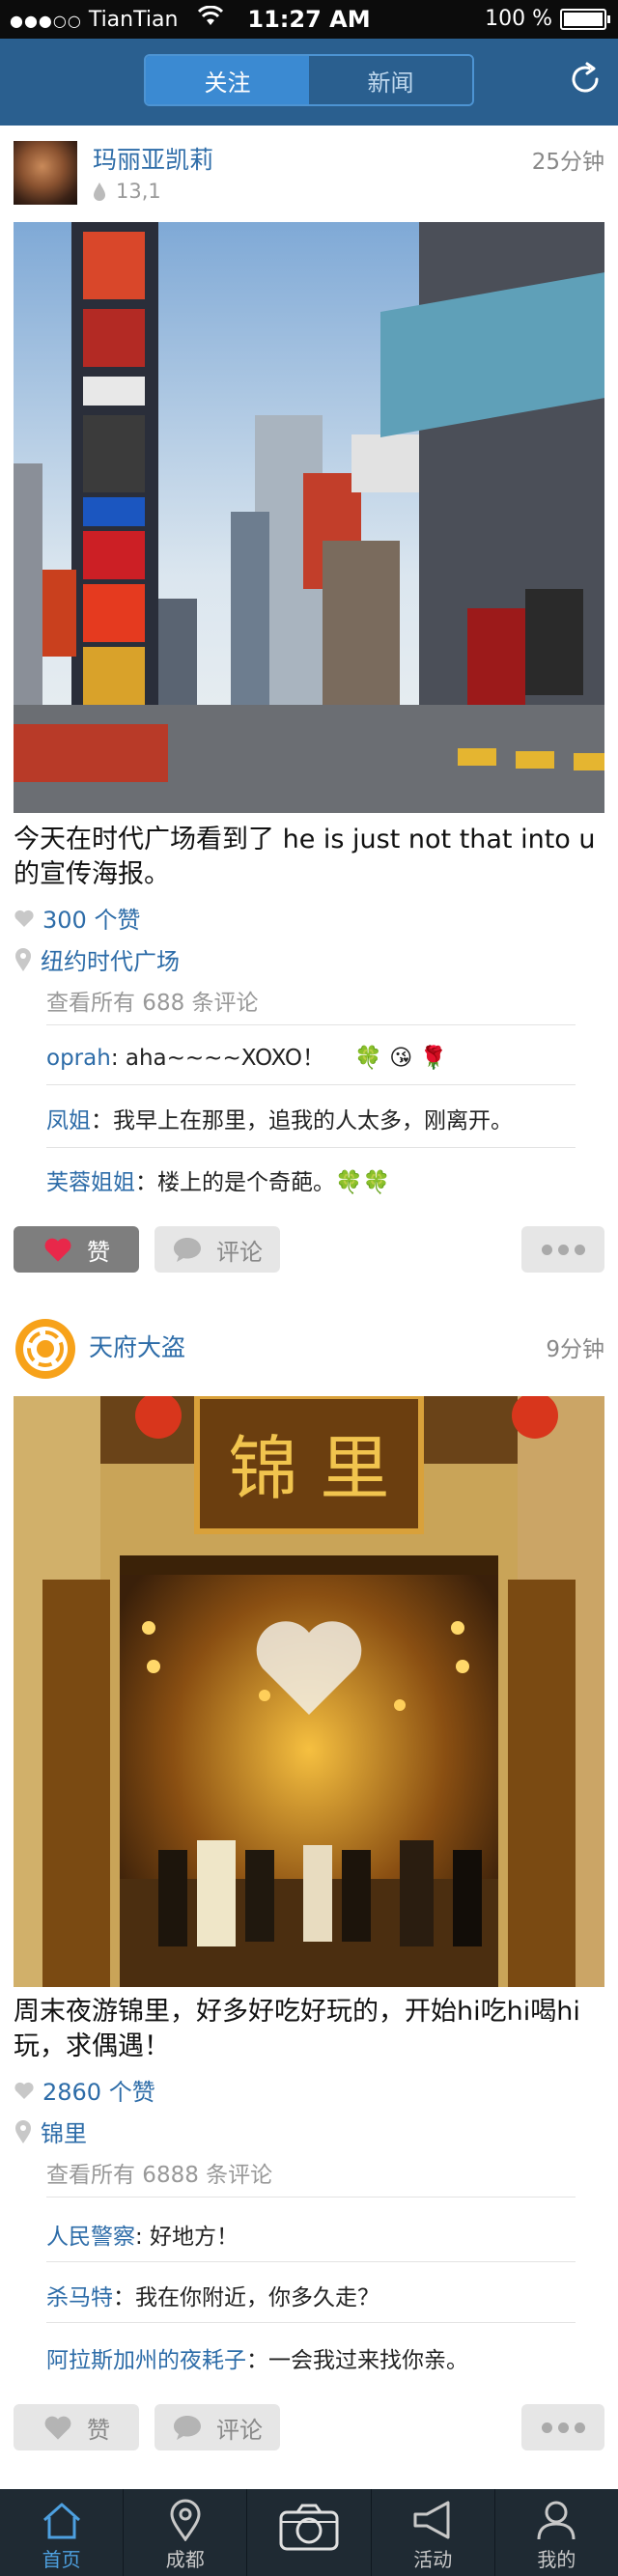  Describe the element at coordinates (575, 1350) in the screenshot. I see `post-time: 9分钟` at that location.